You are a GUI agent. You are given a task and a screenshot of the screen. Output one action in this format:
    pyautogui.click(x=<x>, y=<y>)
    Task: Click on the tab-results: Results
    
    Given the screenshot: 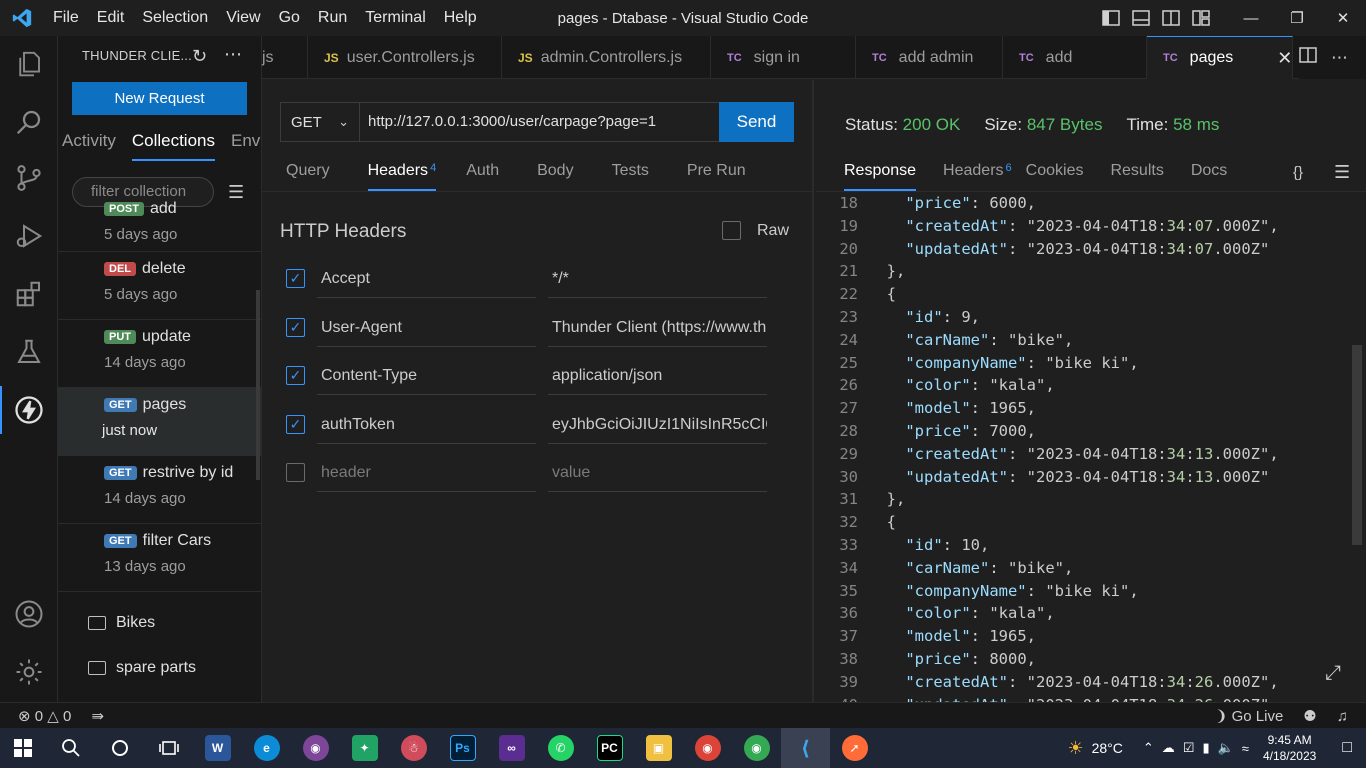 What is the action you would take?
    pyautogui.click(x=1136, y=176)
    